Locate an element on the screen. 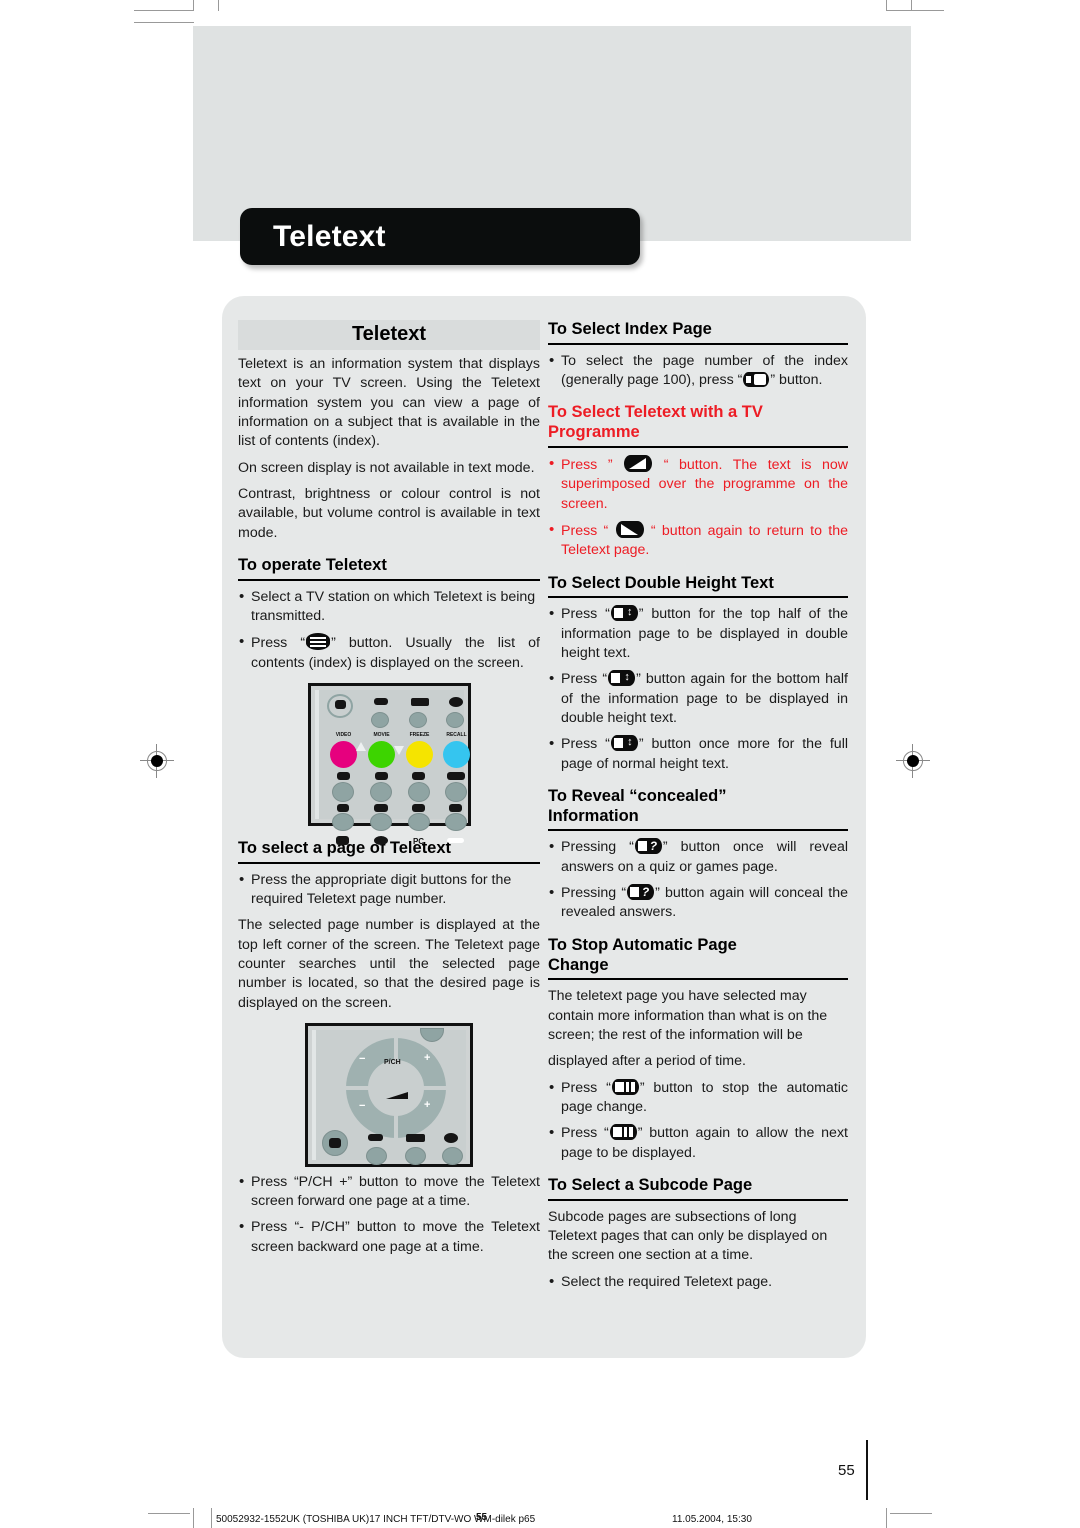 This screenshot has width=1080, height=1528. text-key-icon is located at coordinates (343, 775).